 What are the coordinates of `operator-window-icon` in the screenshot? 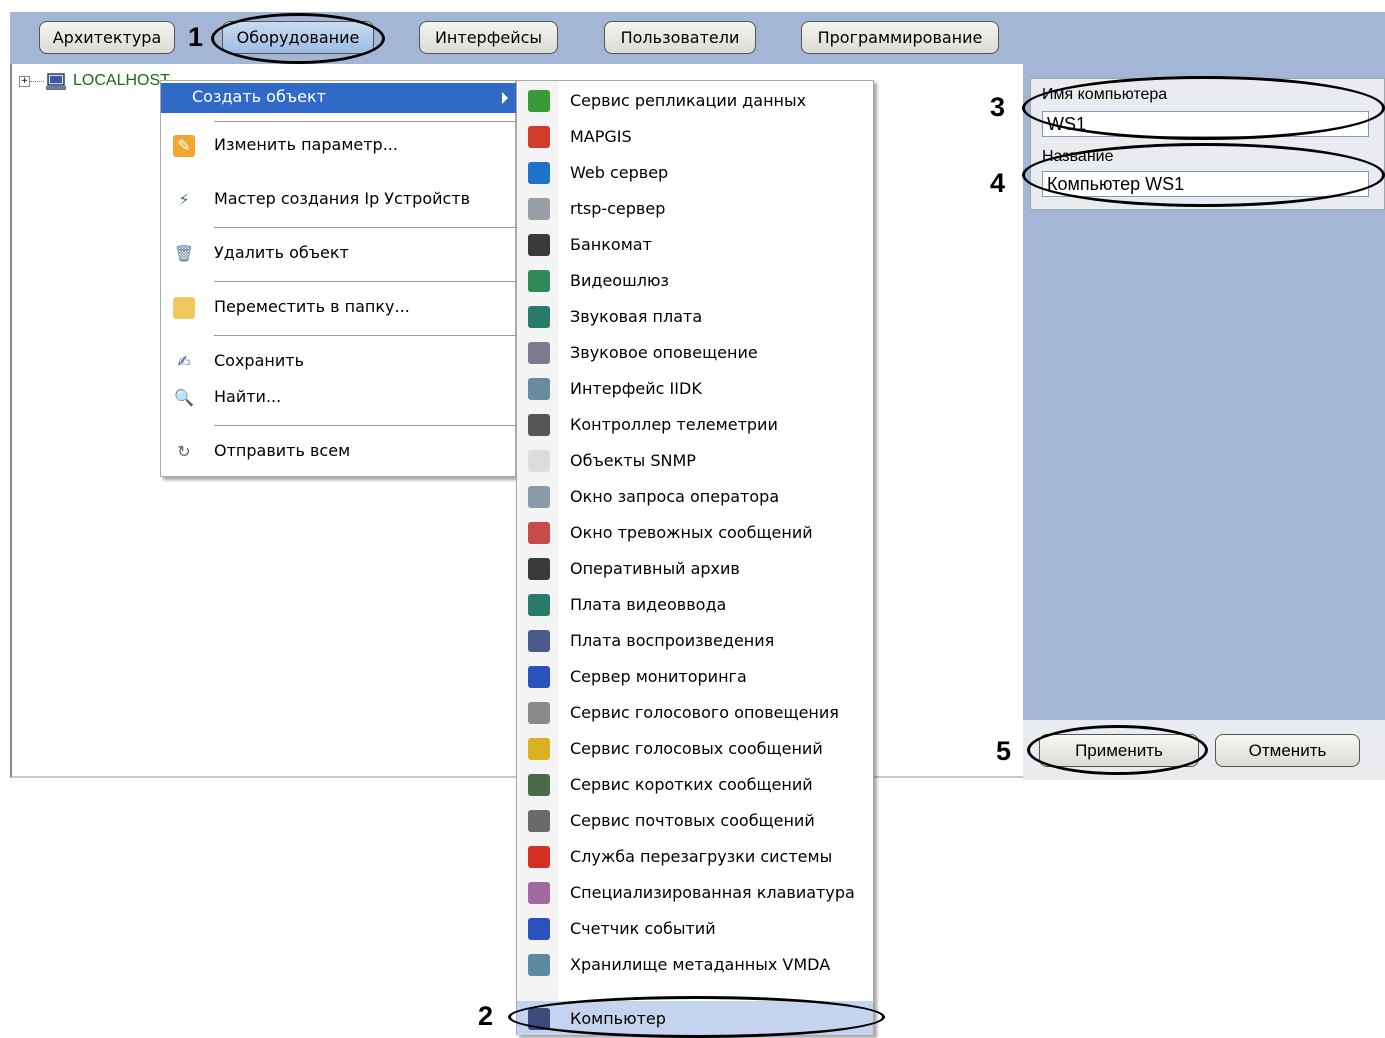 It's located at (539, 497).